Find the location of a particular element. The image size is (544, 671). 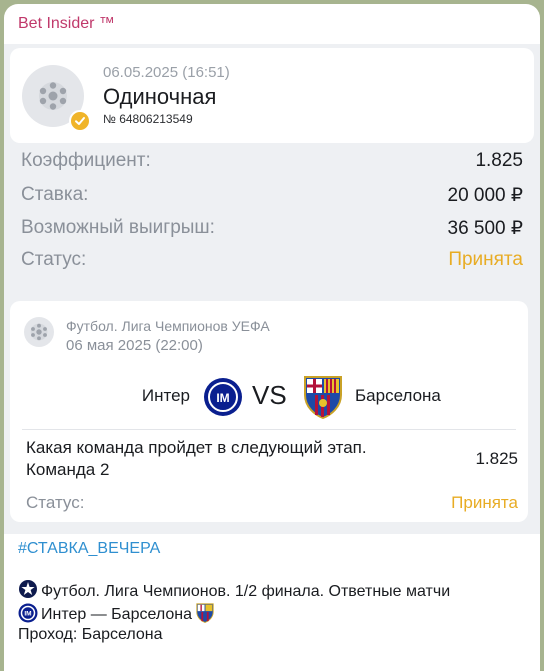

status-value: Принята is located at coordinates (485, 259).